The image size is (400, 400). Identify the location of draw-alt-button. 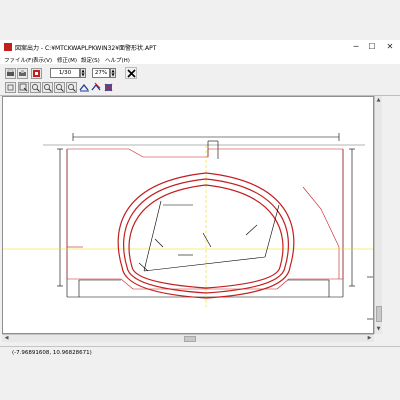
(96, 87).